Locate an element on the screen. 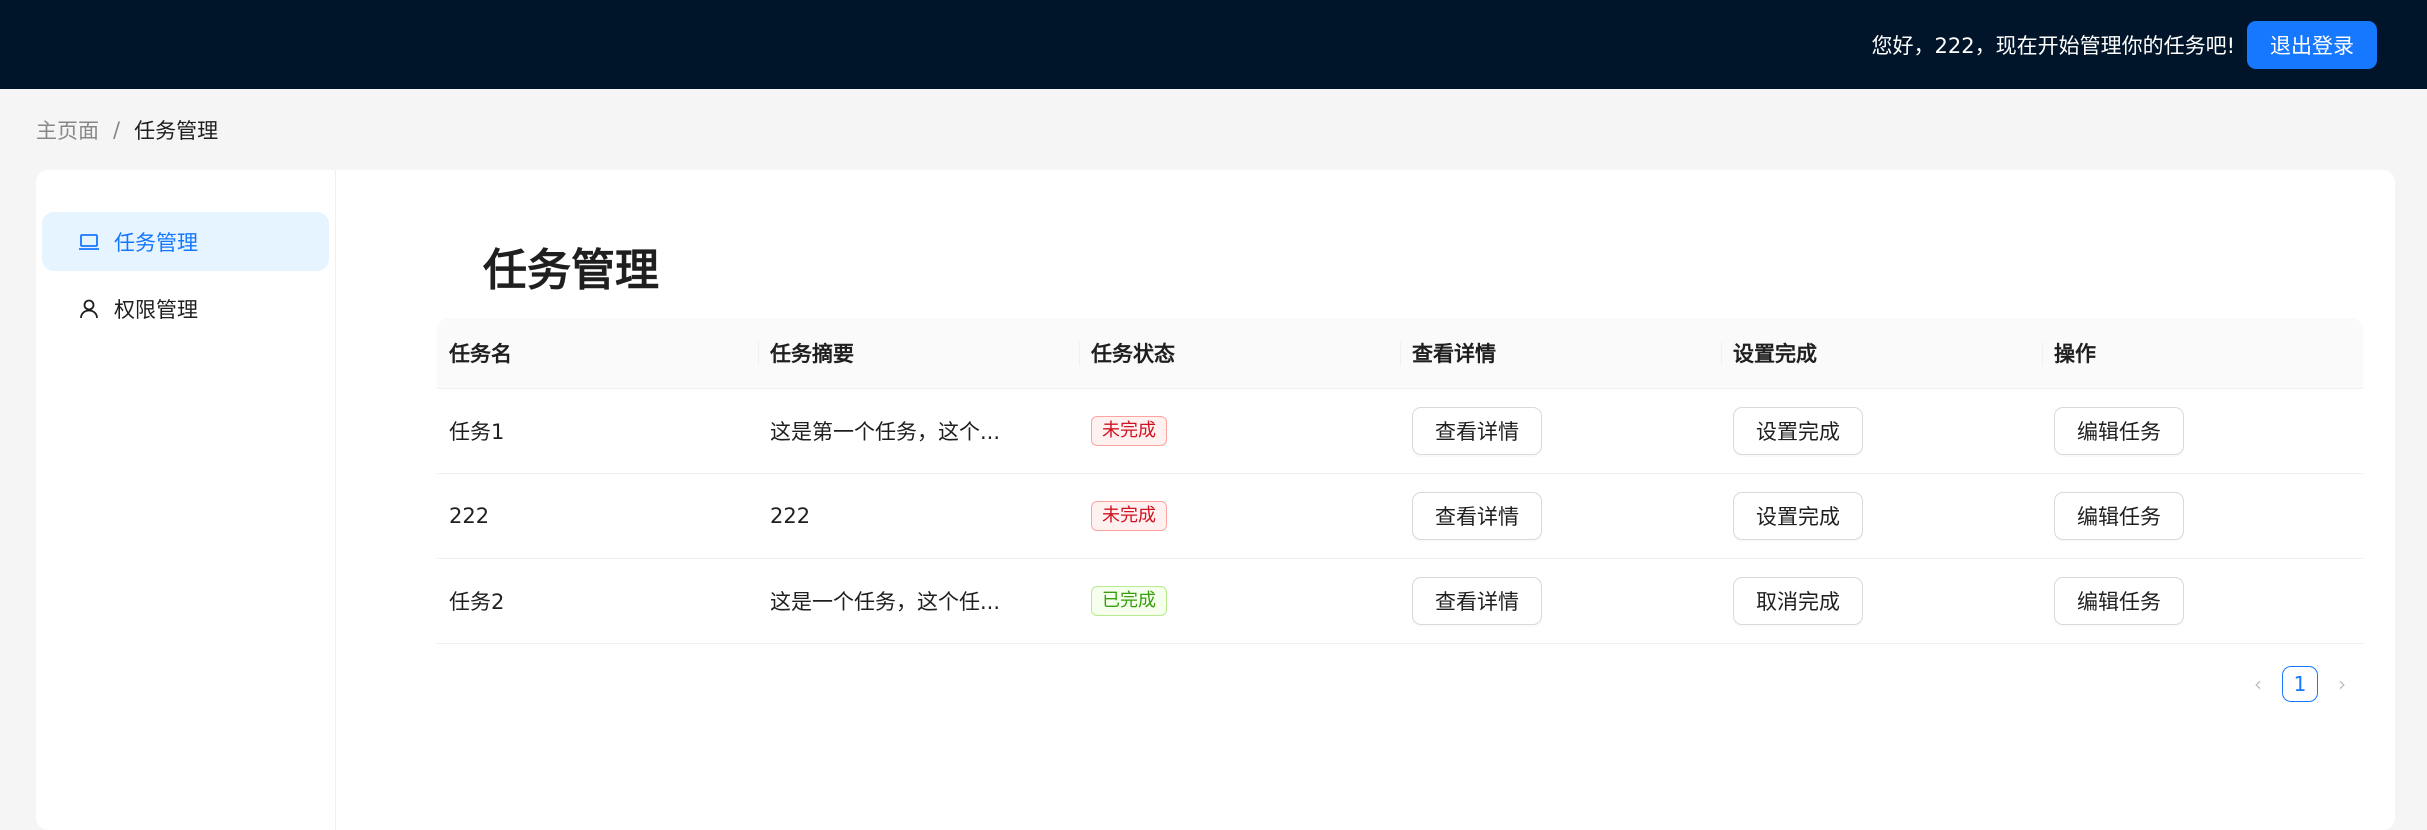  column-header: 任务状态 is located at coordinates (1239, 353).